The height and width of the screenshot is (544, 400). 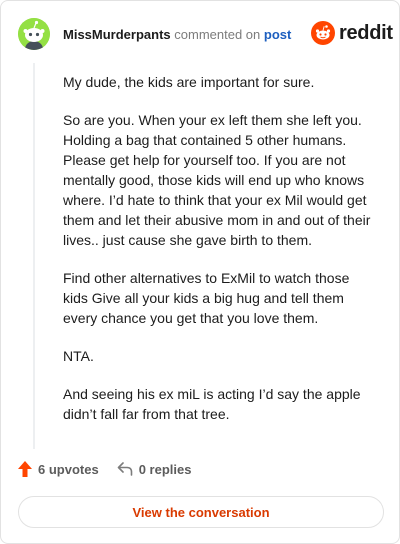 What do you see at coordinates (323, 33) in the screenshot?
I see `reddit-snoo-logo-icon` at bounding box center [323, 33].